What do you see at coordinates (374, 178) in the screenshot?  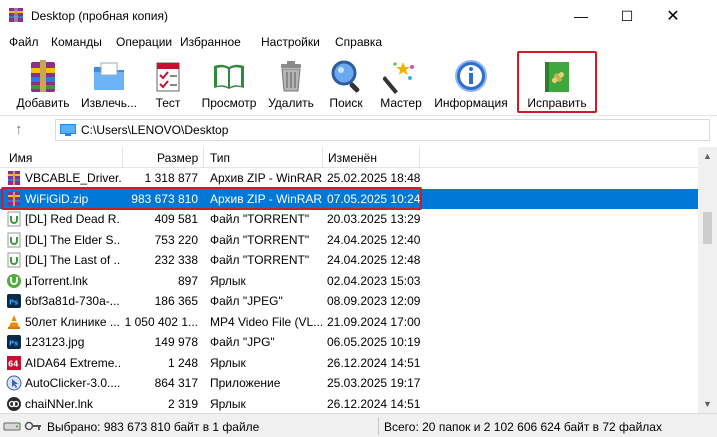 I see `file-modified: 25.02.2025 18:48` at bounding box center [374, 178].